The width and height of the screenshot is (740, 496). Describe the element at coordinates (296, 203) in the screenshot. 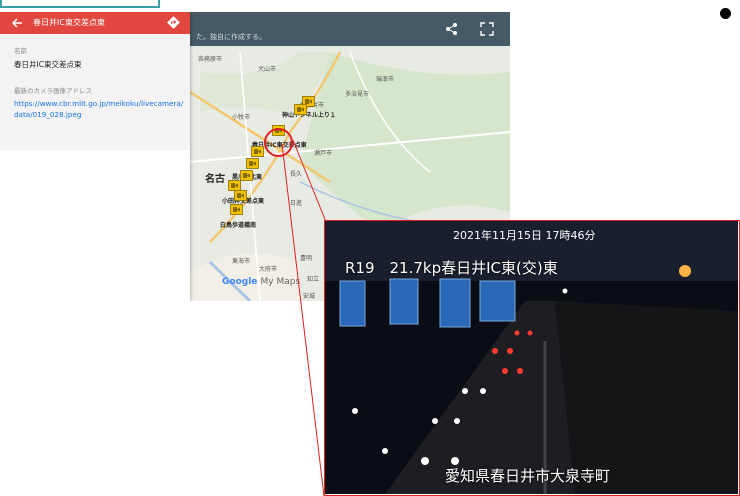

I see `map-place-label: 日進` at that location.